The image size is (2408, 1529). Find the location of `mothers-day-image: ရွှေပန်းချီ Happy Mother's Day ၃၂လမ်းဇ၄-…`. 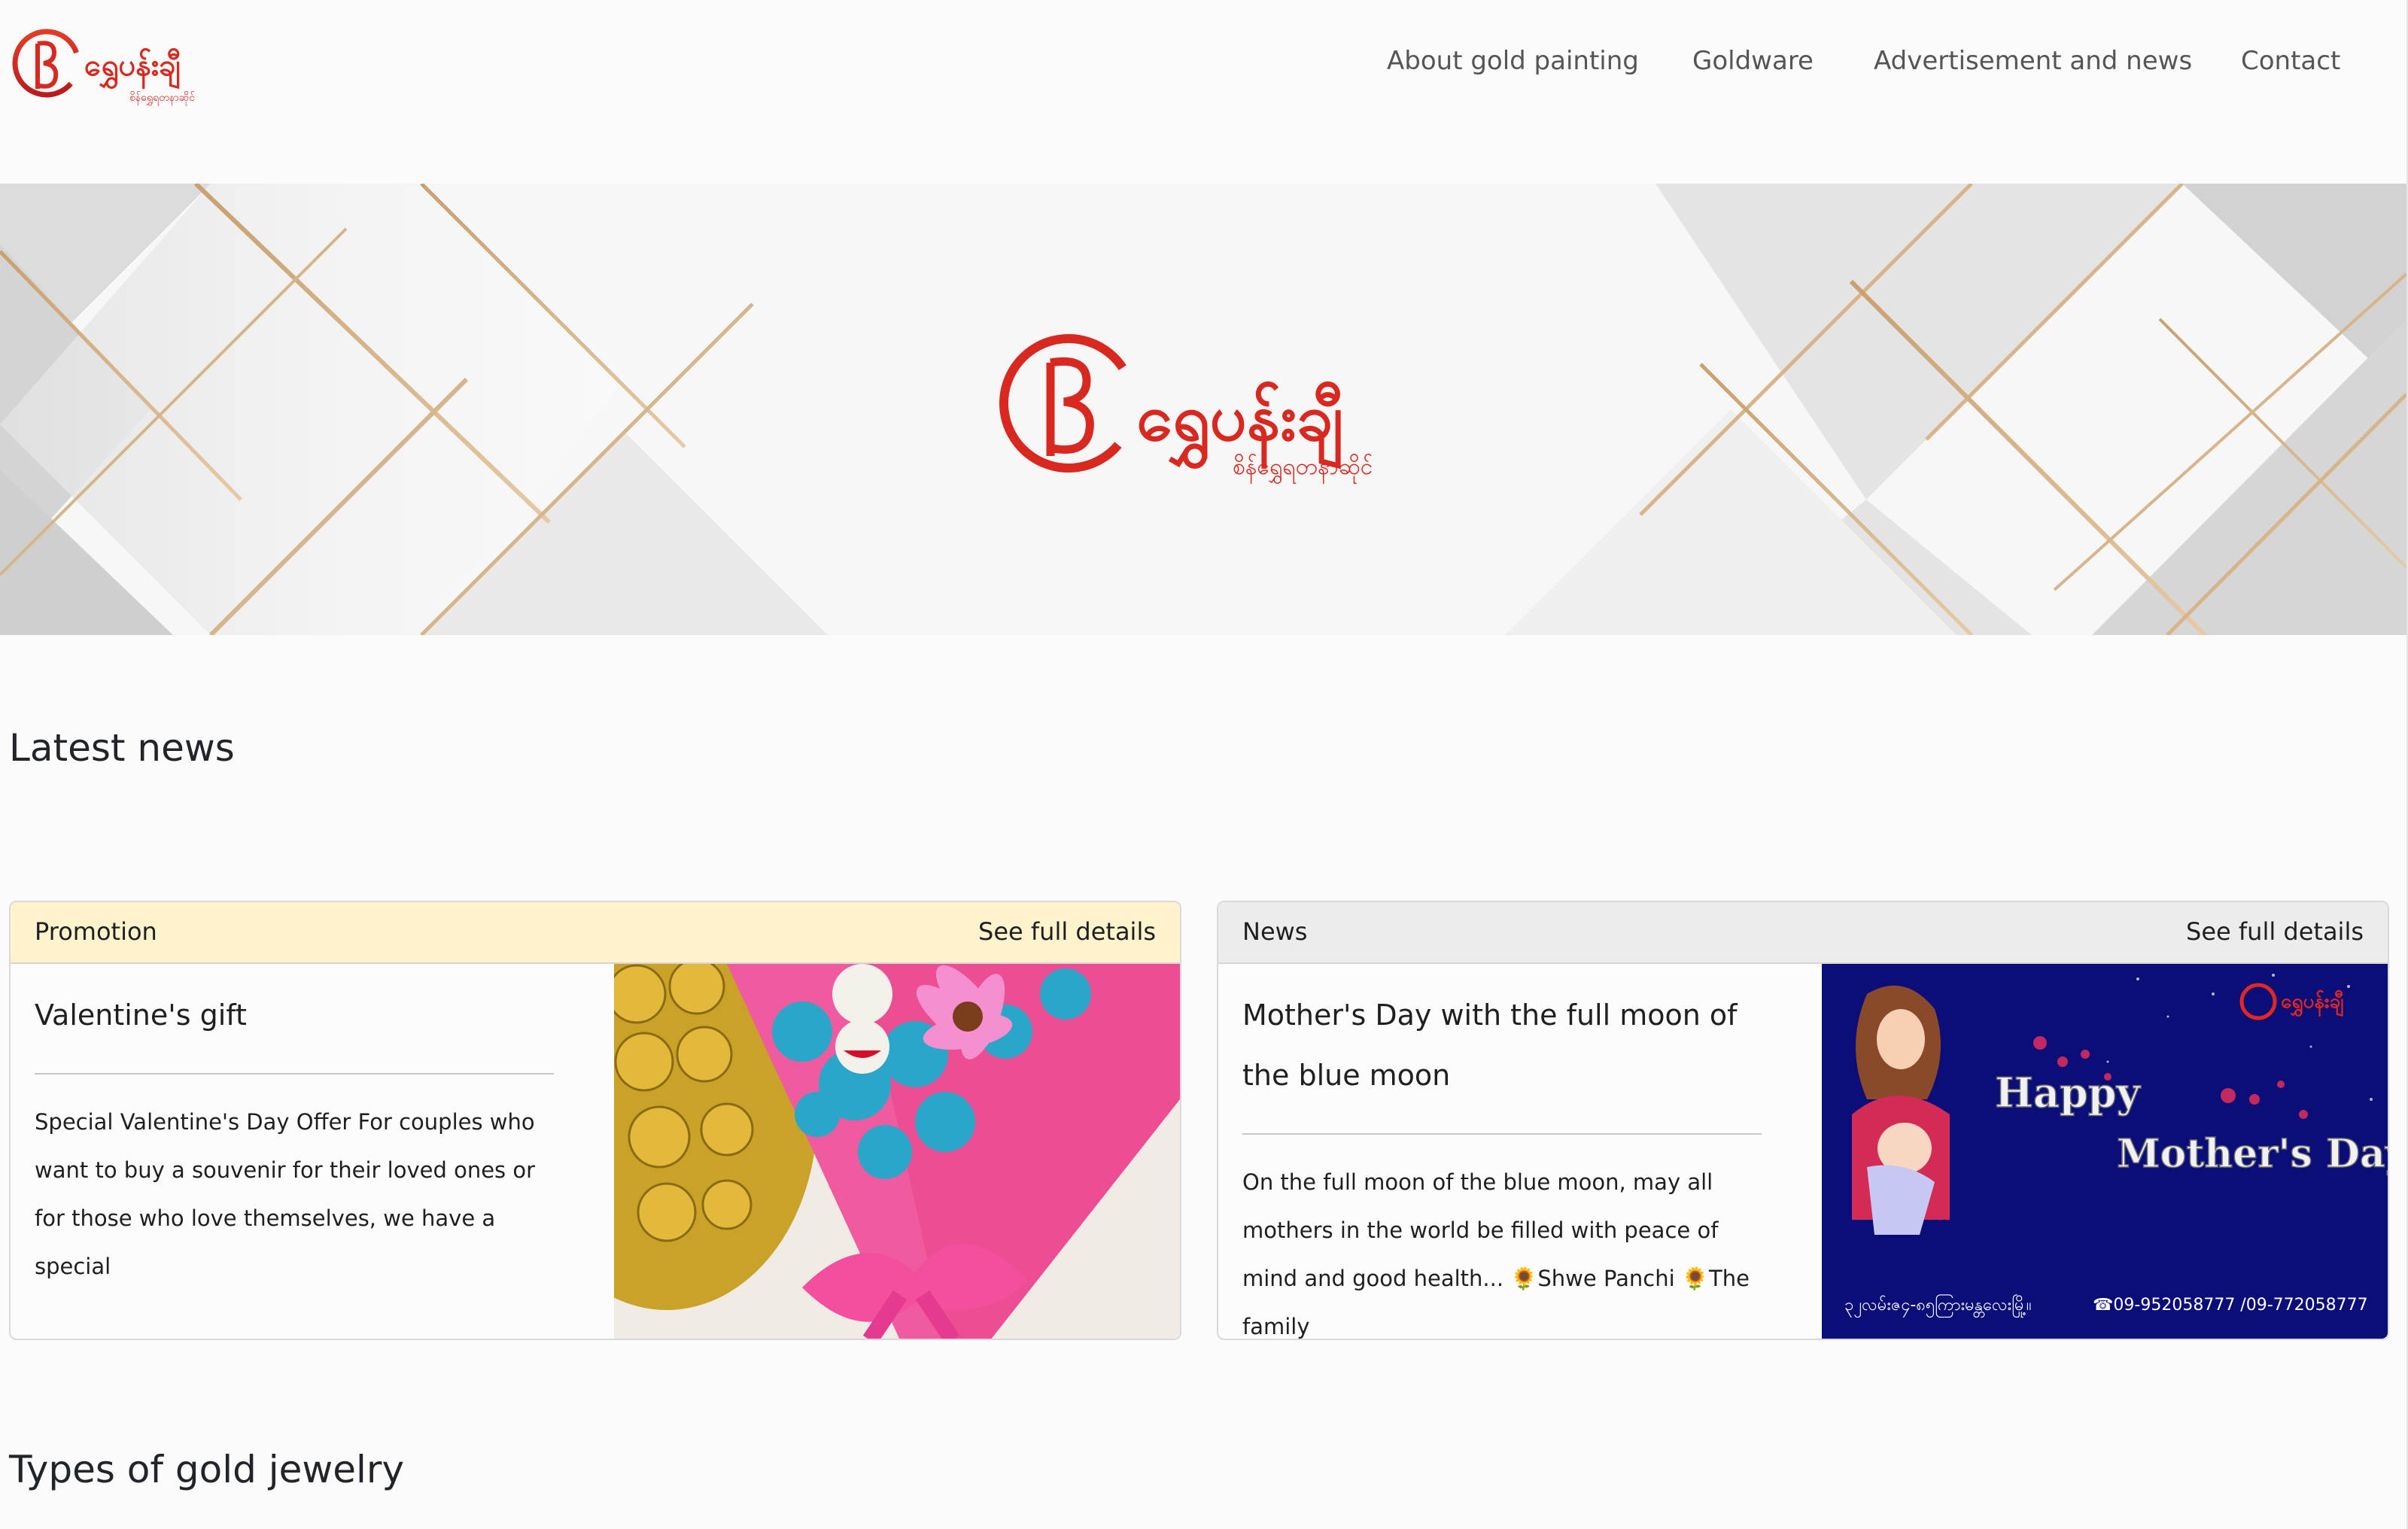

mothers-day-image: ရွှေပန်းချီ Happy Mother's Day ၃၂လမ်းဇ၄-… is located at coordinates (2105, 1151).